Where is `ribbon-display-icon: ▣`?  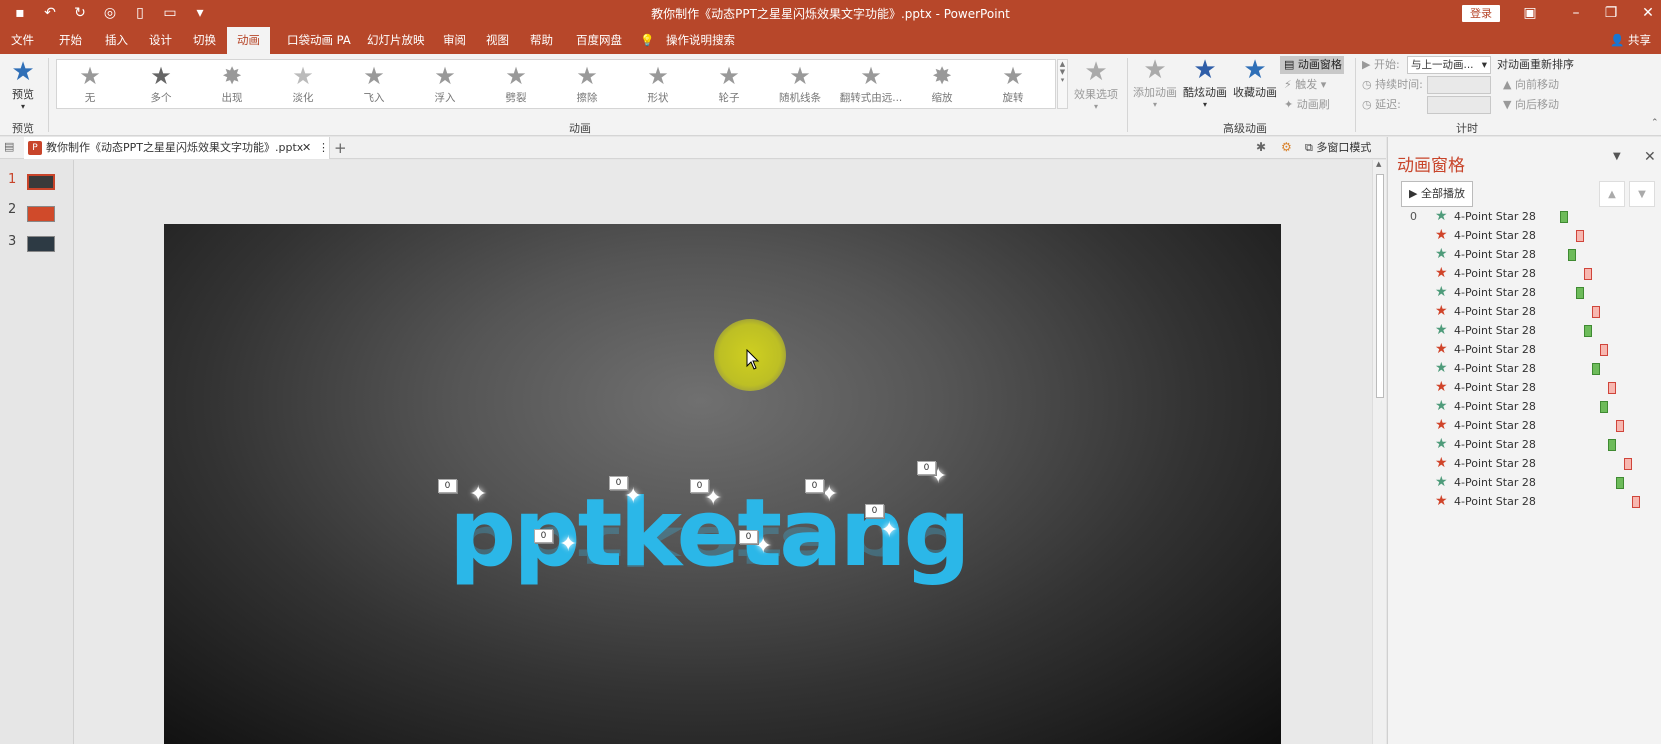
ribbon-display-icon: ▣ is located at coordinates (1530, 13).